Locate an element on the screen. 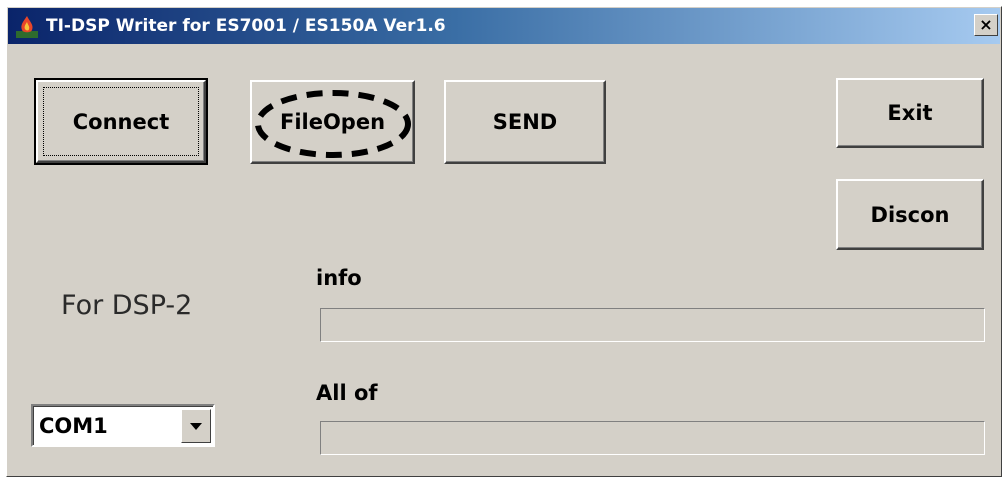 The image size is (1005, 481). send-button-label: SEND is located at coordinates (525, 122).